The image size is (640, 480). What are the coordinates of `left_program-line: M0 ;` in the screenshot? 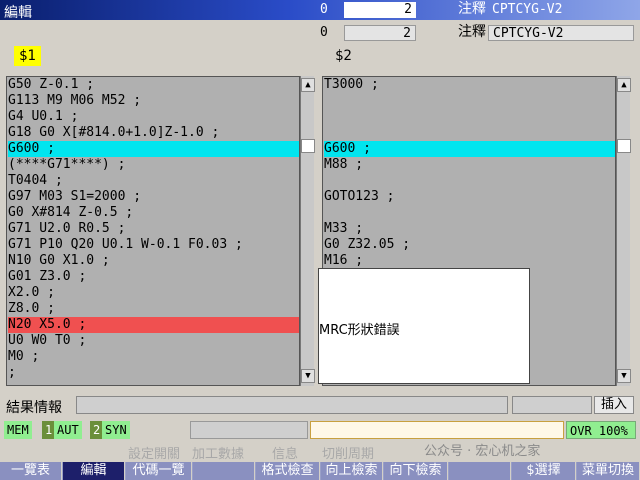 It's located at (153, 357).